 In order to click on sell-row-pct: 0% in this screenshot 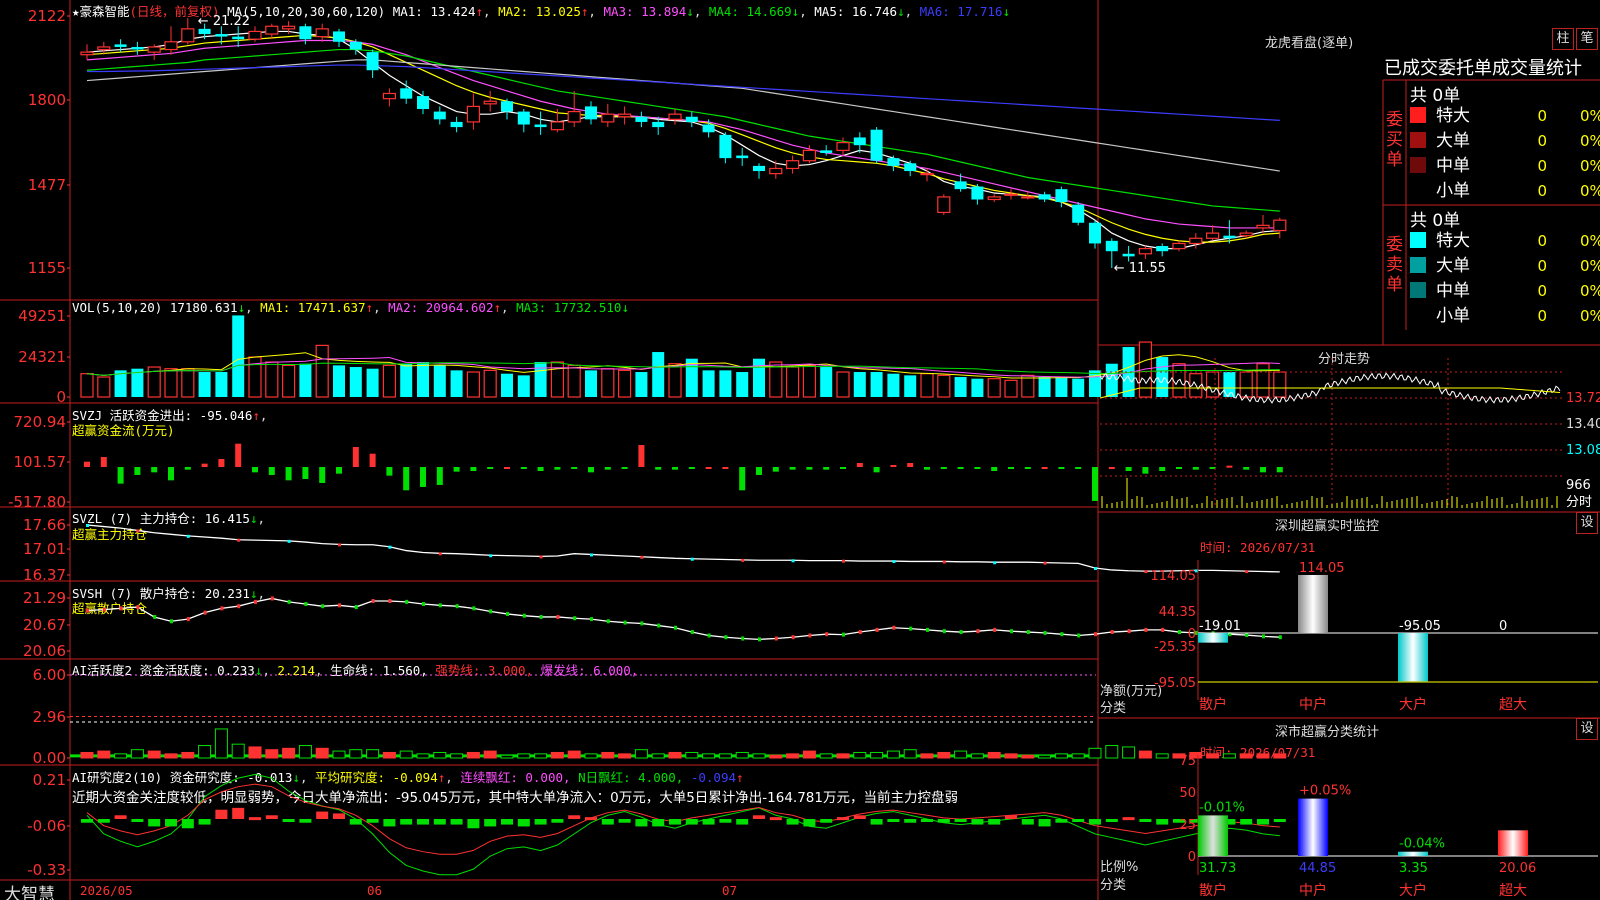, I will do `click(1590, 241)`.